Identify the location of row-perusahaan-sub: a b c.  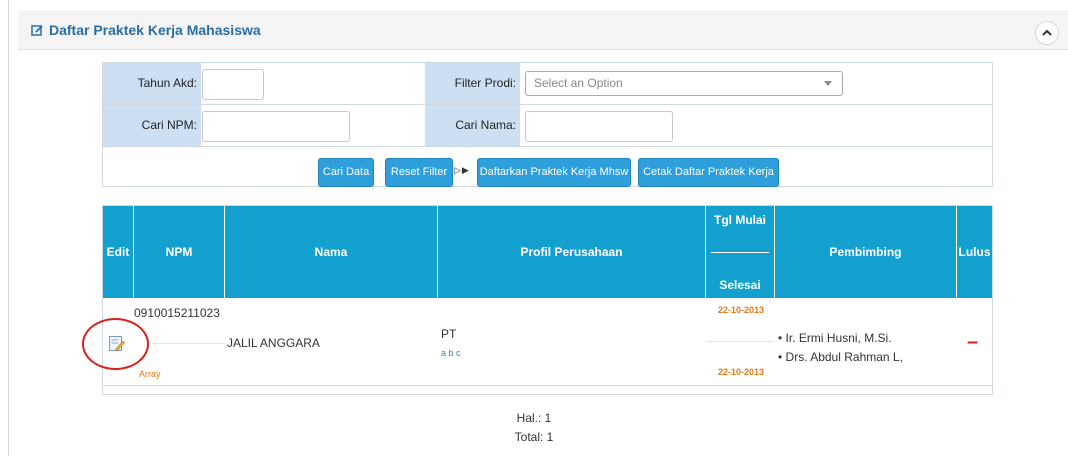
(451, 353).